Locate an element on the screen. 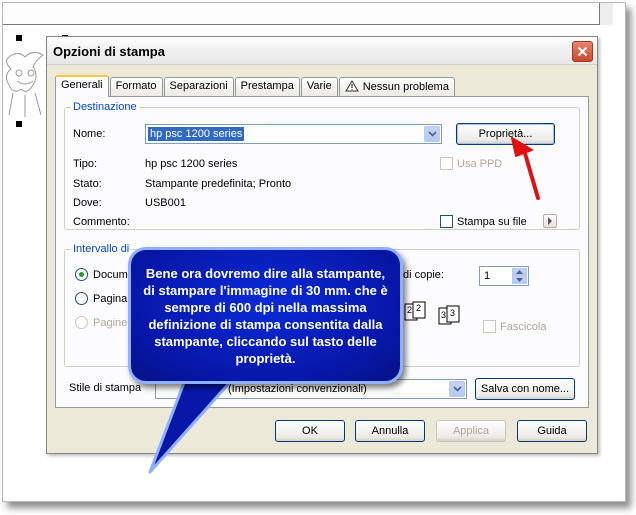  range-page-radio is located at coordinates (81, 298).